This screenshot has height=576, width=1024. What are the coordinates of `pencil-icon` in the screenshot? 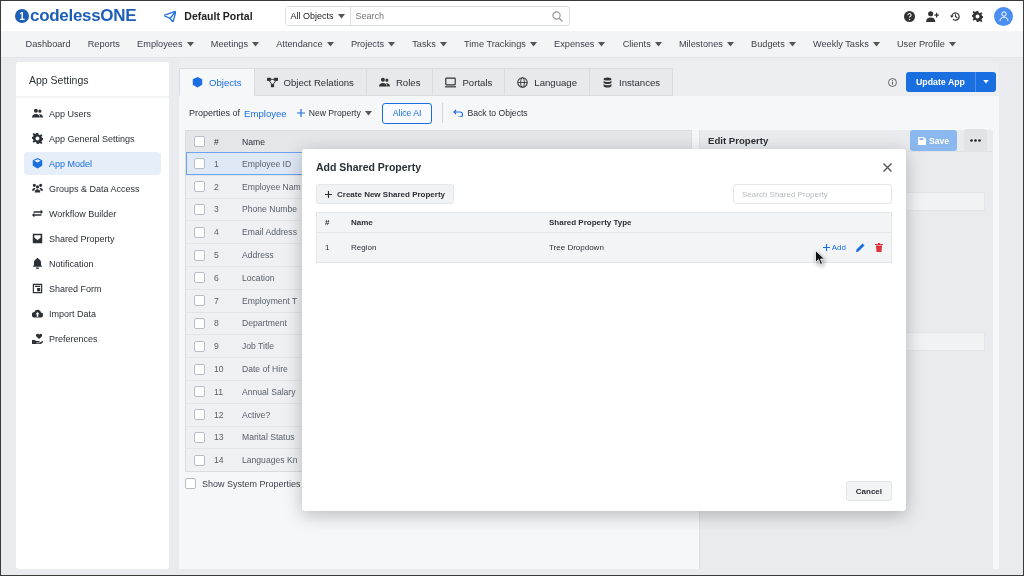 It's located at (860, 247).